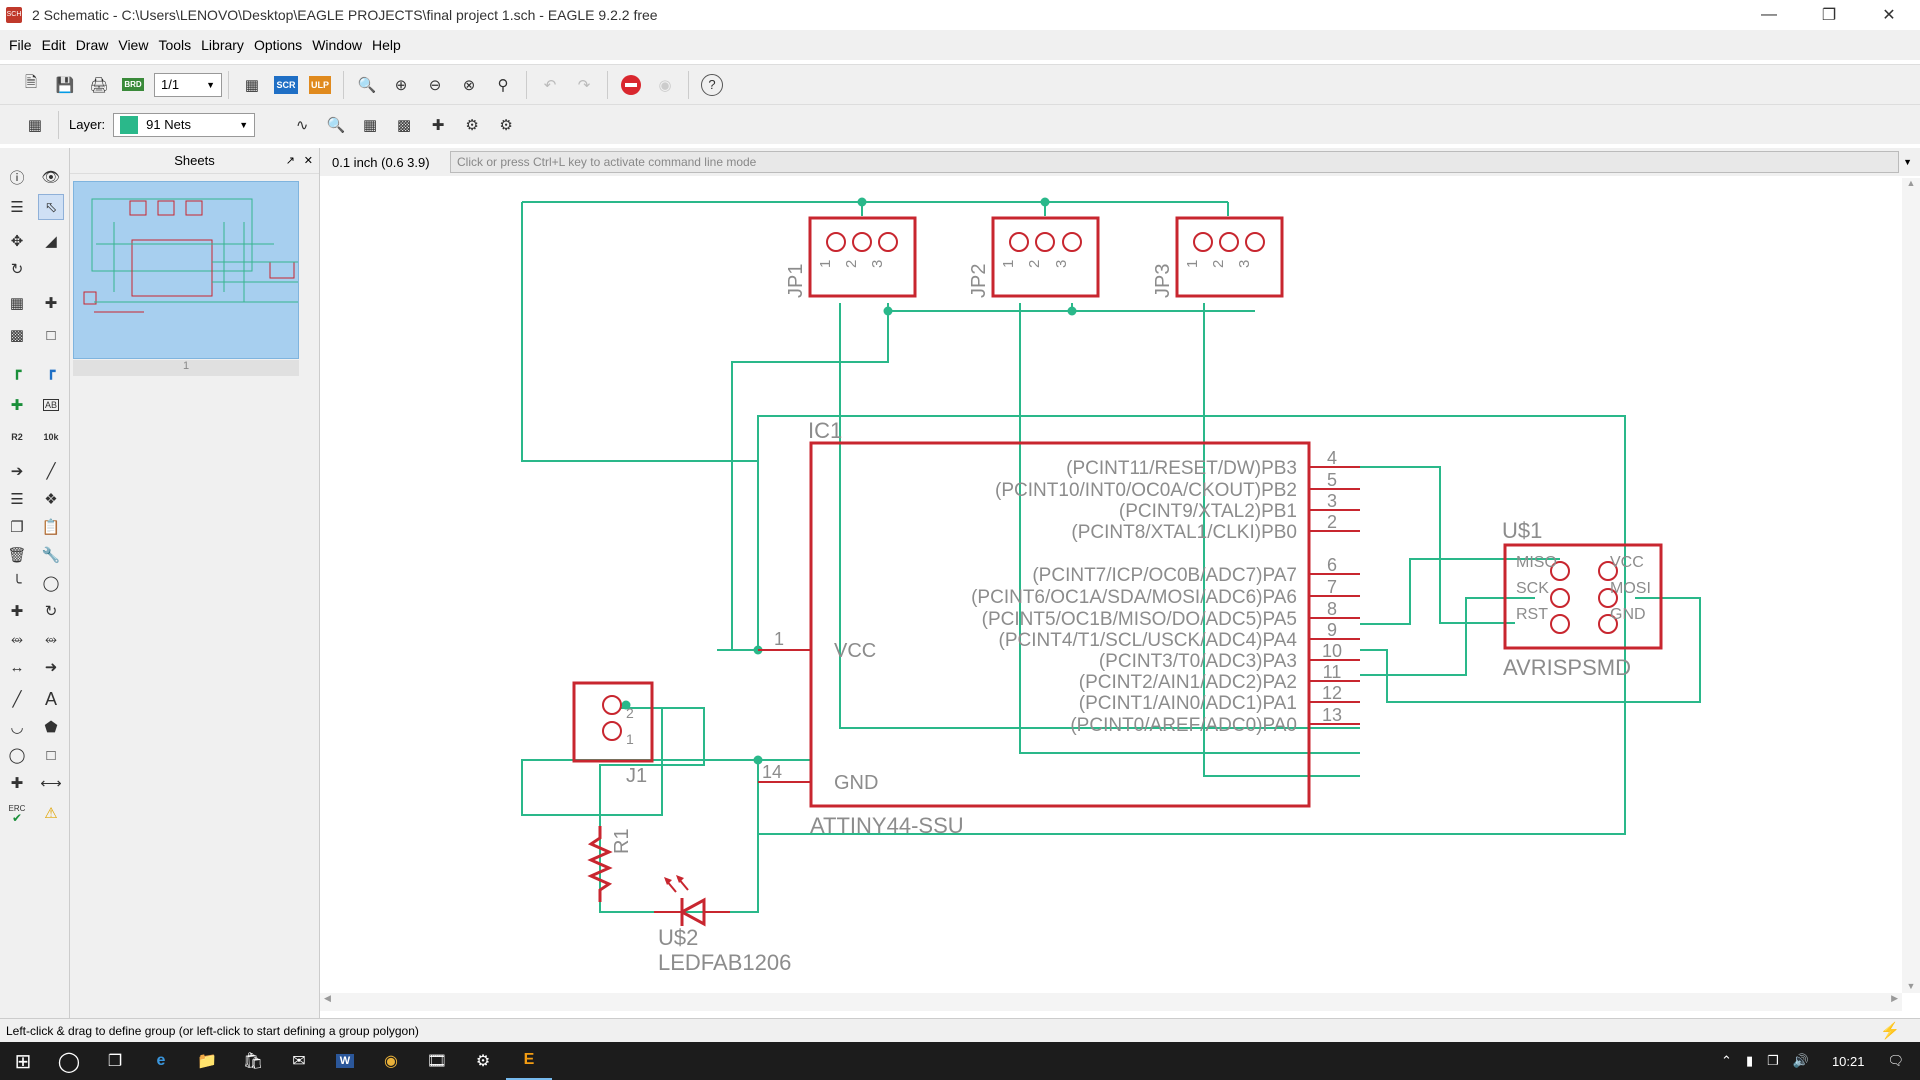  Describe the element at coordinates (161, 1061) in the screenshot. I see `edge-icon: e` at that location.